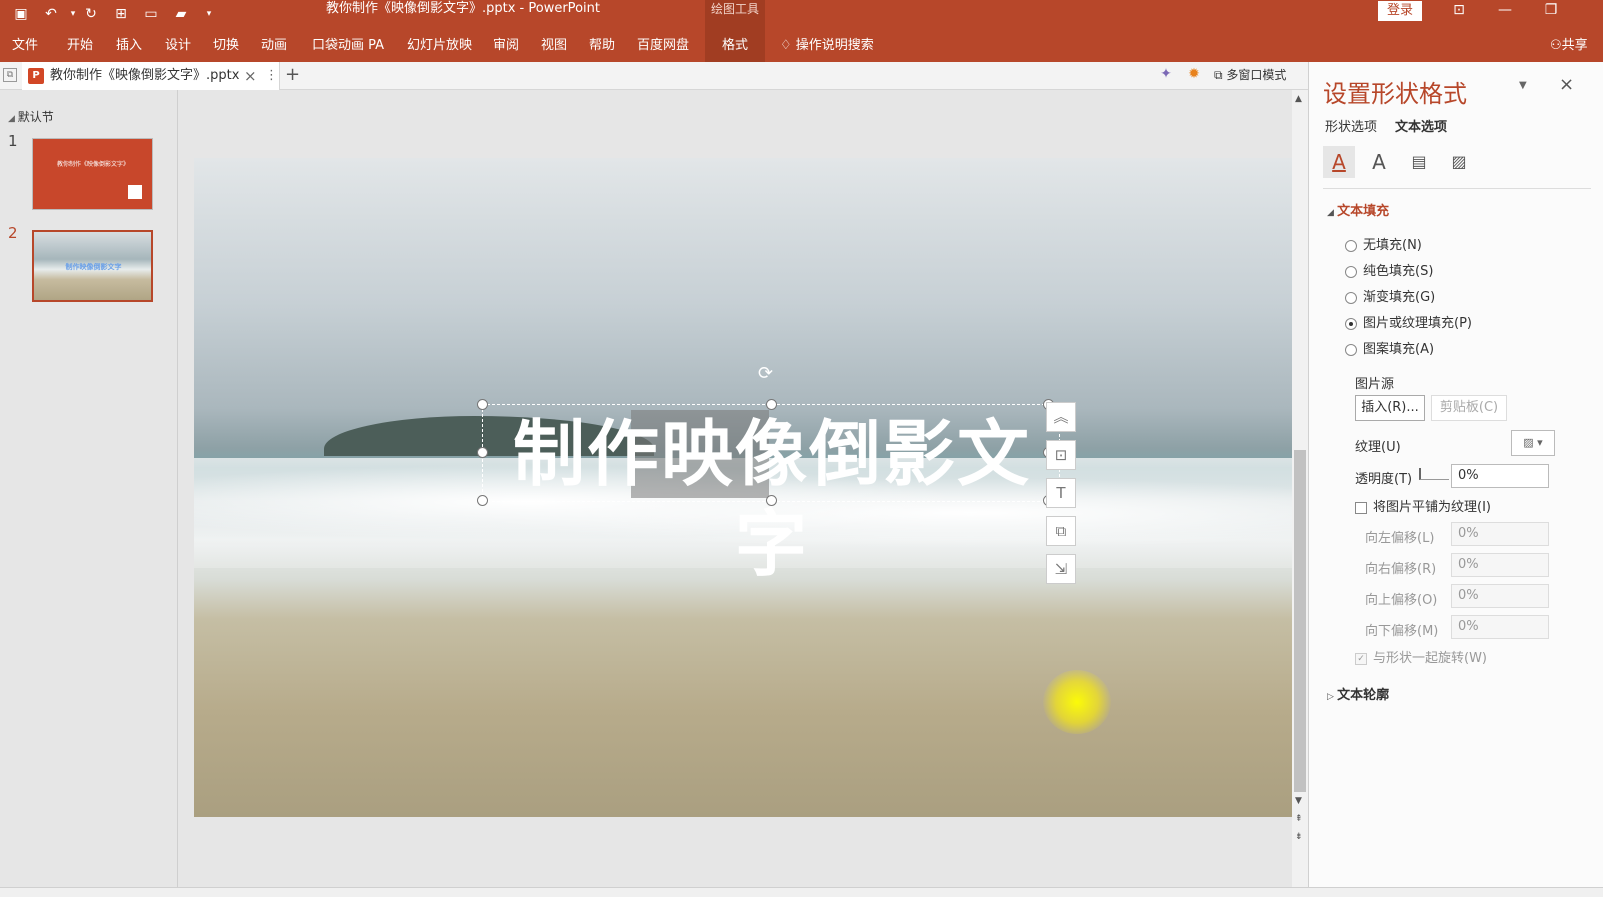 This screenshot has width=1603, height=897. Describe the element at coordinates (602, 46) in the screenshot. I see `tab-help: 帮助` at that location.